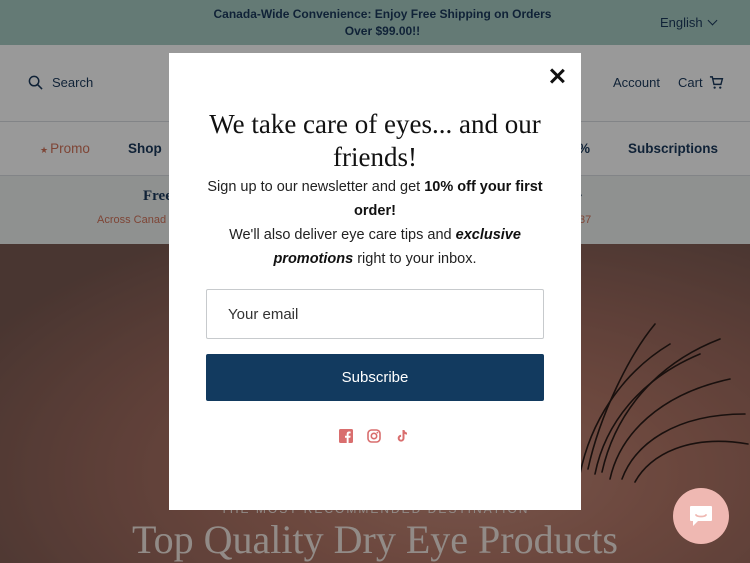 This screenshot has height=563, width=750. What do you see at coordinates (346, 436) in the screenshot?
I see `facebook-icon` at bounding box center [346, 436].